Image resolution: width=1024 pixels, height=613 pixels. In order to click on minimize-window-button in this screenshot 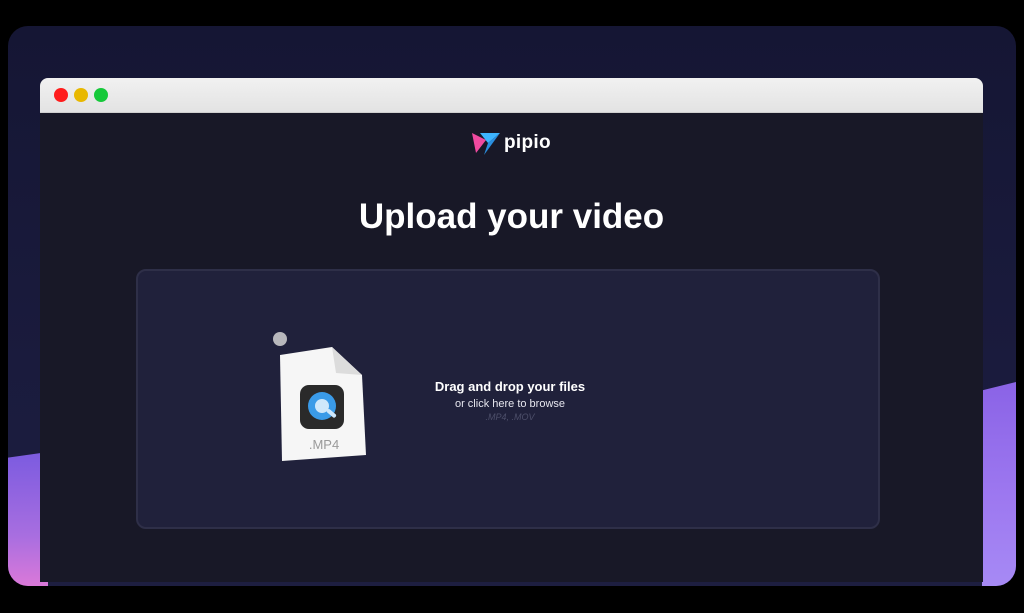, I will do `click(81, 95)`.